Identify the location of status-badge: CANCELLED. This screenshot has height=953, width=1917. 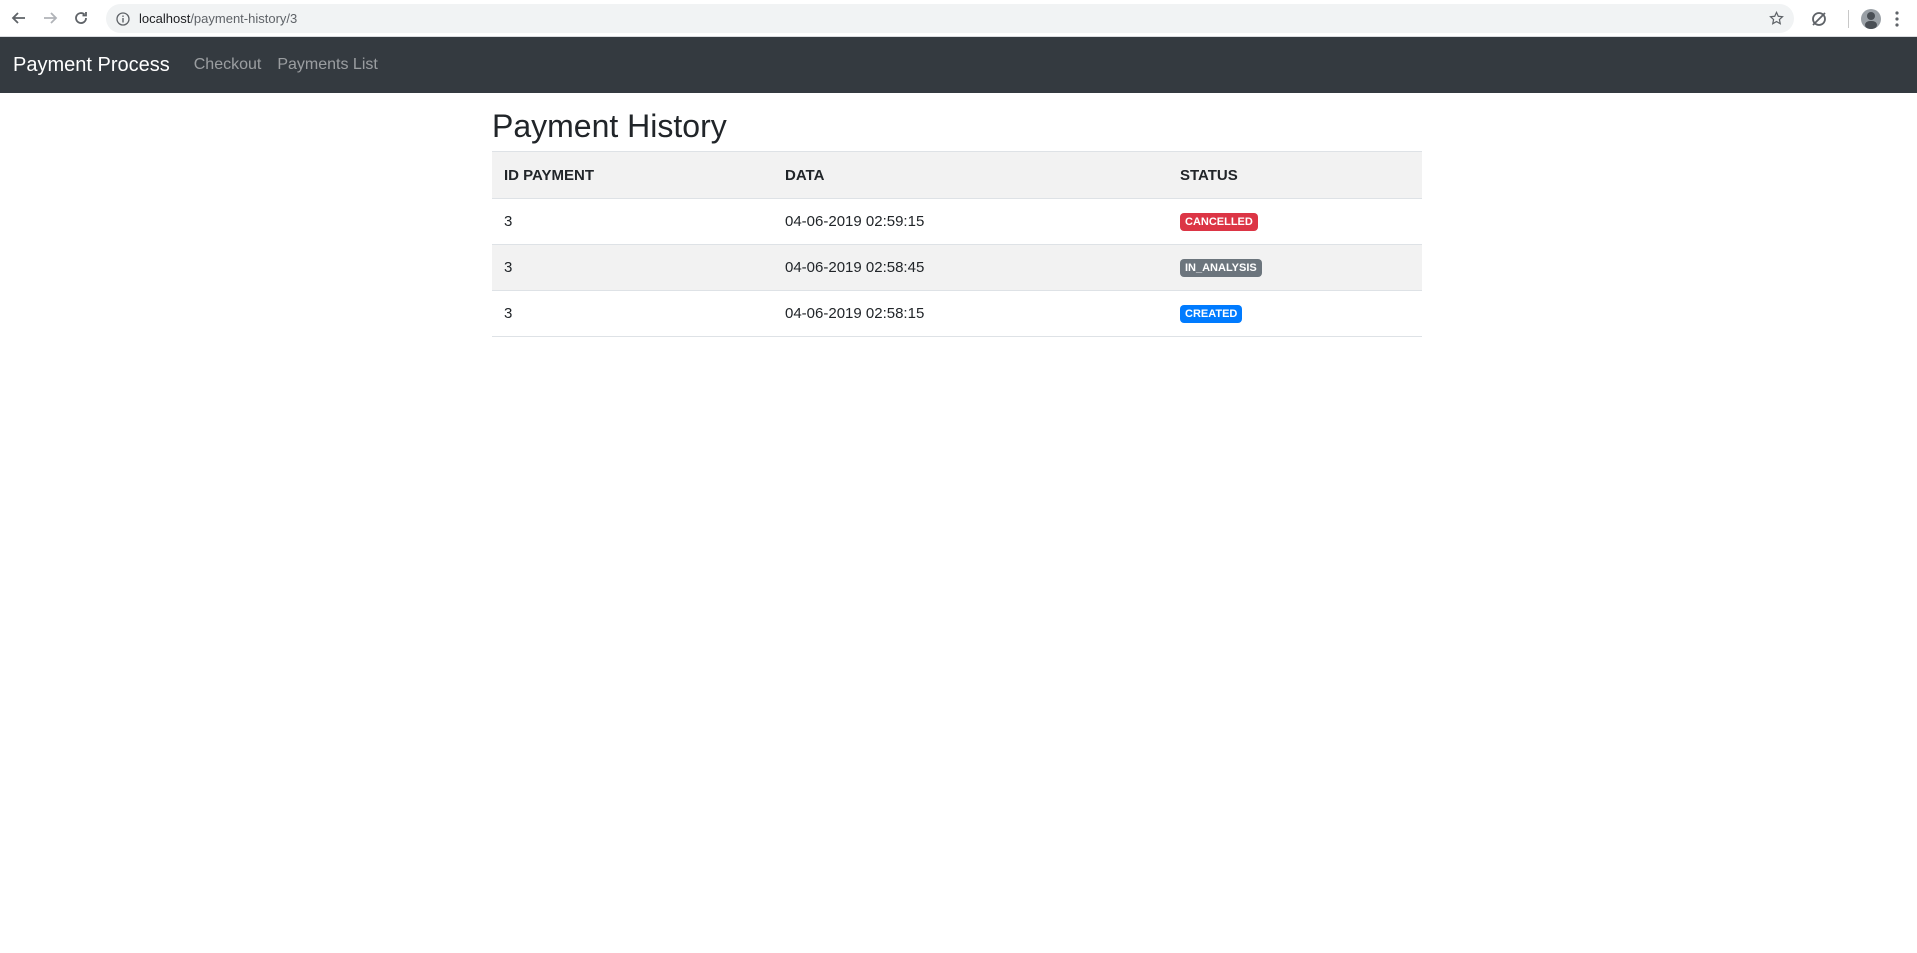
(1219, 222).